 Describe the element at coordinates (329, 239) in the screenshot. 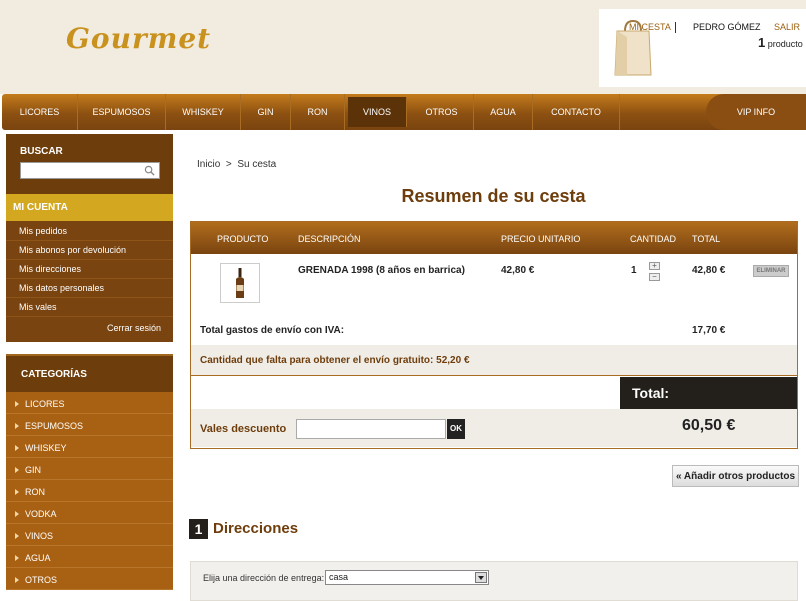

I see `header-description: DESCRIPCIÓN` at that location.